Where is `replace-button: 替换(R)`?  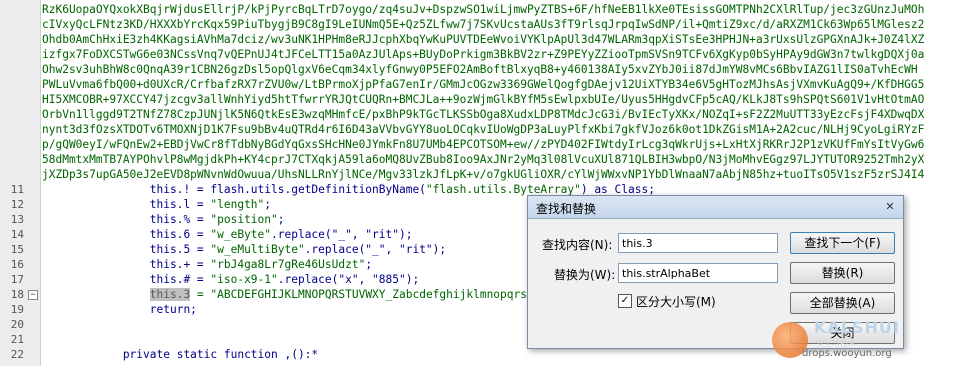 replace-button: 替换(R) is located at coordinates (842, 273).